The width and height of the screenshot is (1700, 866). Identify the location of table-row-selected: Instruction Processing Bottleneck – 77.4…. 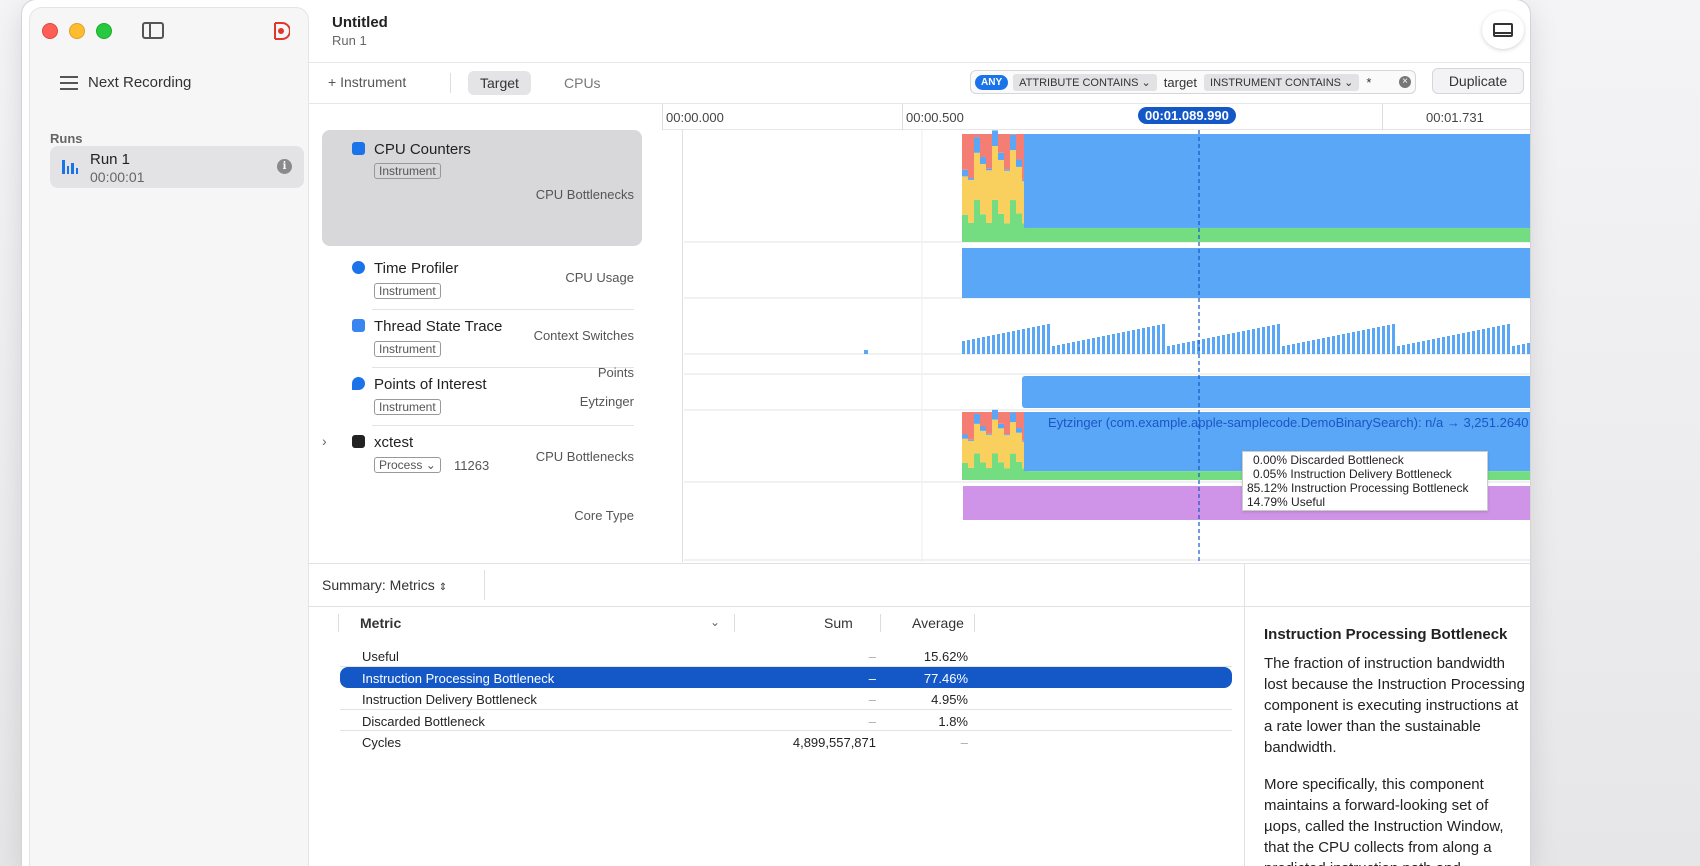
(786, 677).